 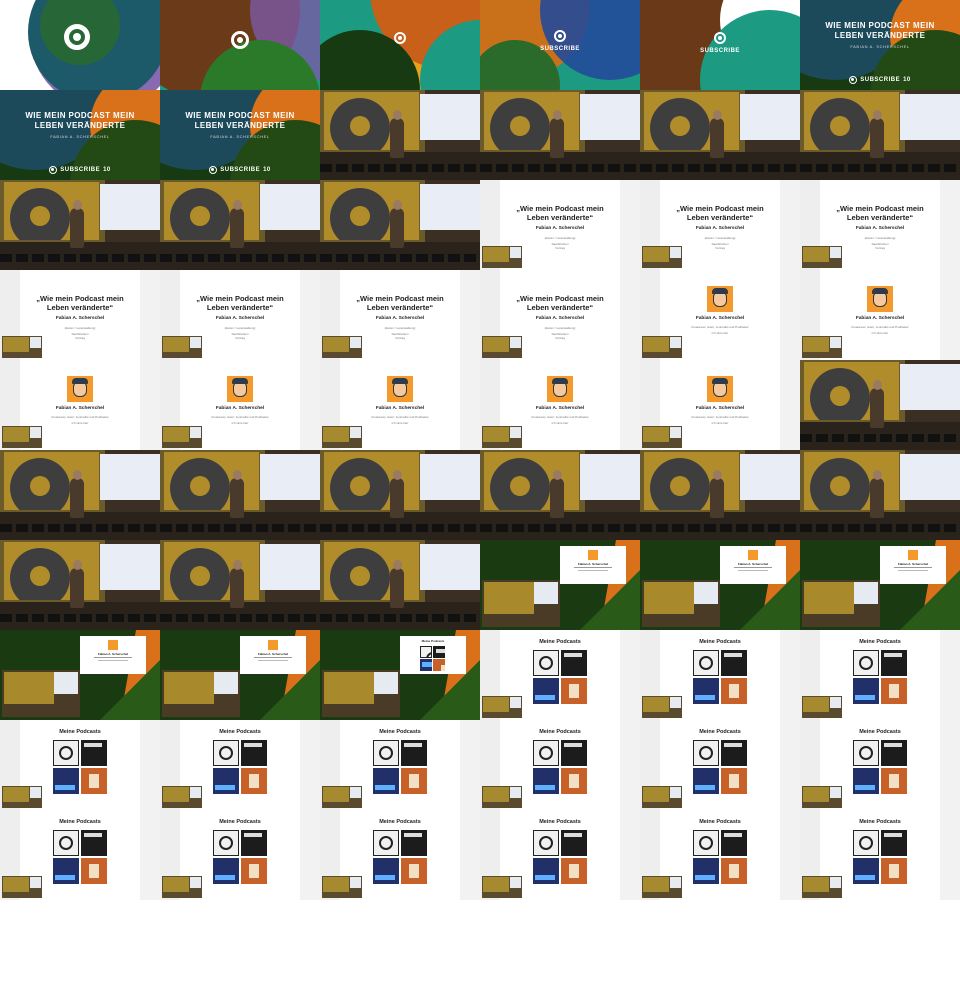 I want to click on frame-intro1, so click(x=80, y=45).